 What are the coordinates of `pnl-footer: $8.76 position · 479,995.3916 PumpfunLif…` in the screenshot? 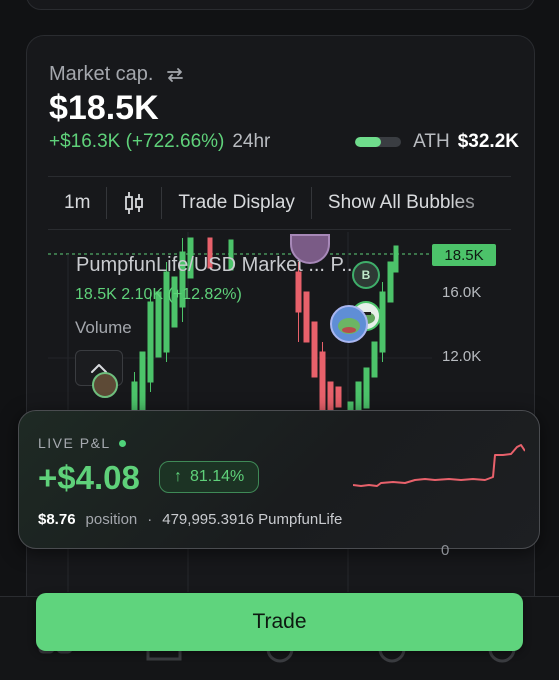 It's located at (190, 519).